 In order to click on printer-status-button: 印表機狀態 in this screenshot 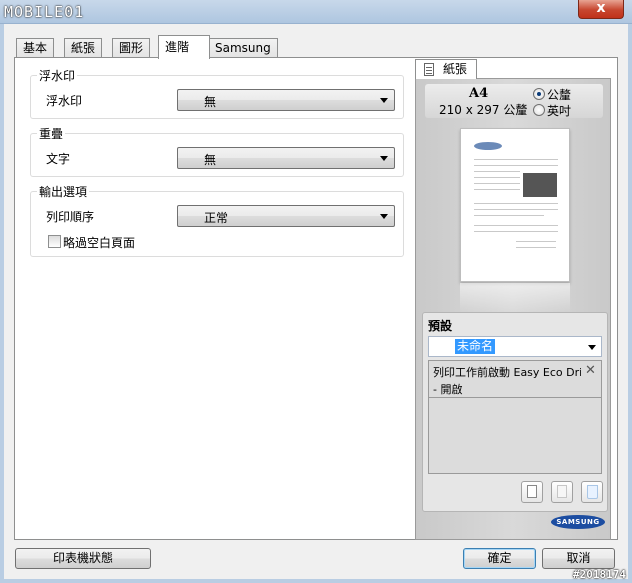, I will do `click(83, 558)`.